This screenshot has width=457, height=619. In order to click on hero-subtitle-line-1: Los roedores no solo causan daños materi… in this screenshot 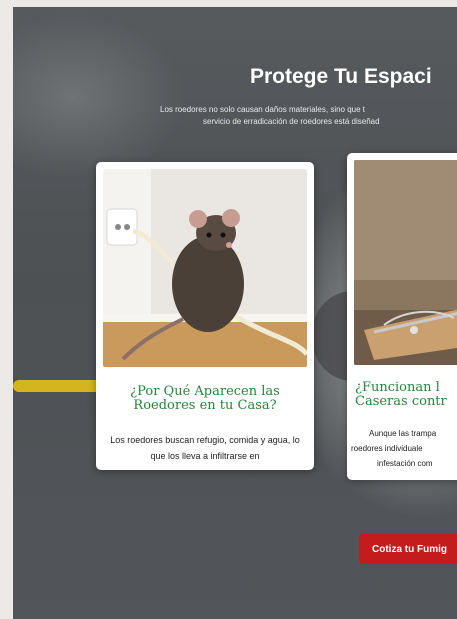, I will do `click(263, 109)`.